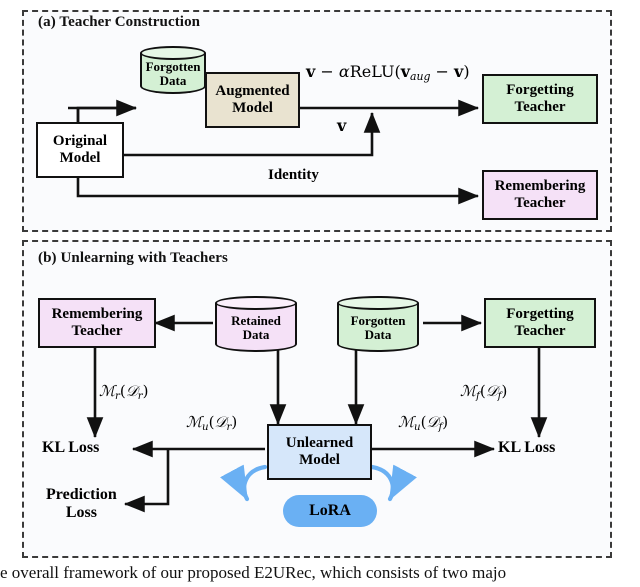 This screenshot has height=587, width=640. I want to click on node-augmented-model: Augmented Model, so click(252, 100).